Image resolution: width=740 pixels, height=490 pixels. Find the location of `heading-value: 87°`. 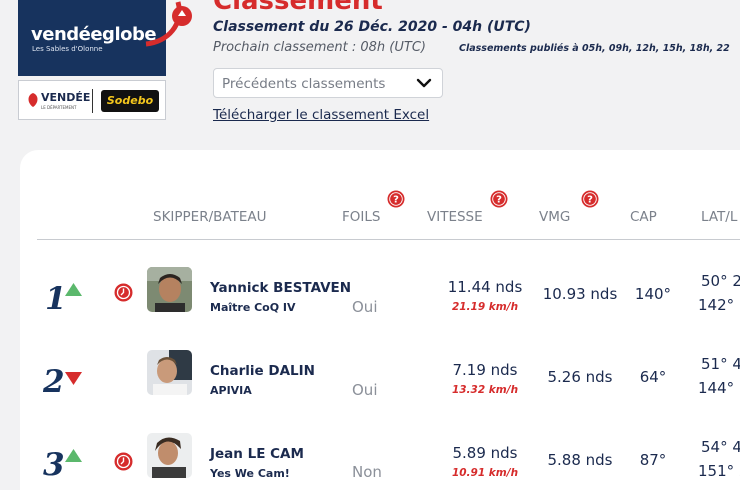

heading-value: 87° is located at coordinates (653, 460).